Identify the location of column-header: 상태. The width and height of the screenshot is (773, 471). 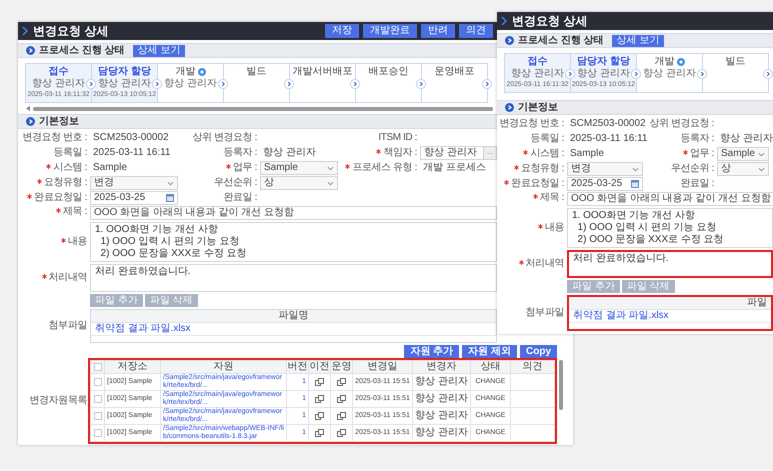
(490, 367).